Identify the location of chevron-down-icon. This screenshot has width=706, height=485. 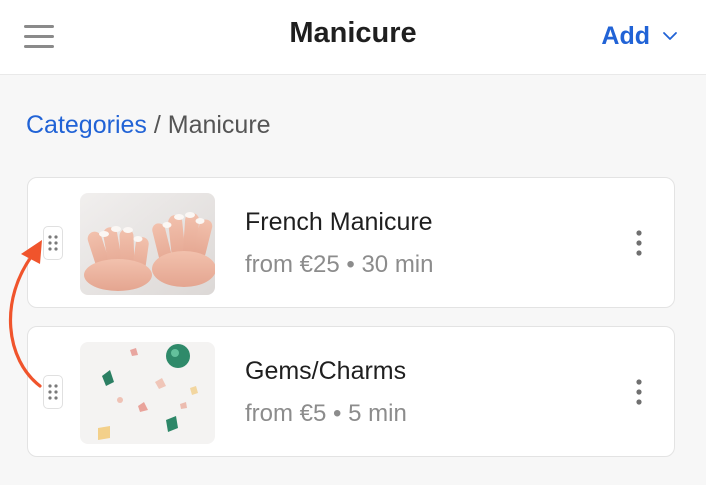
(670, 36).